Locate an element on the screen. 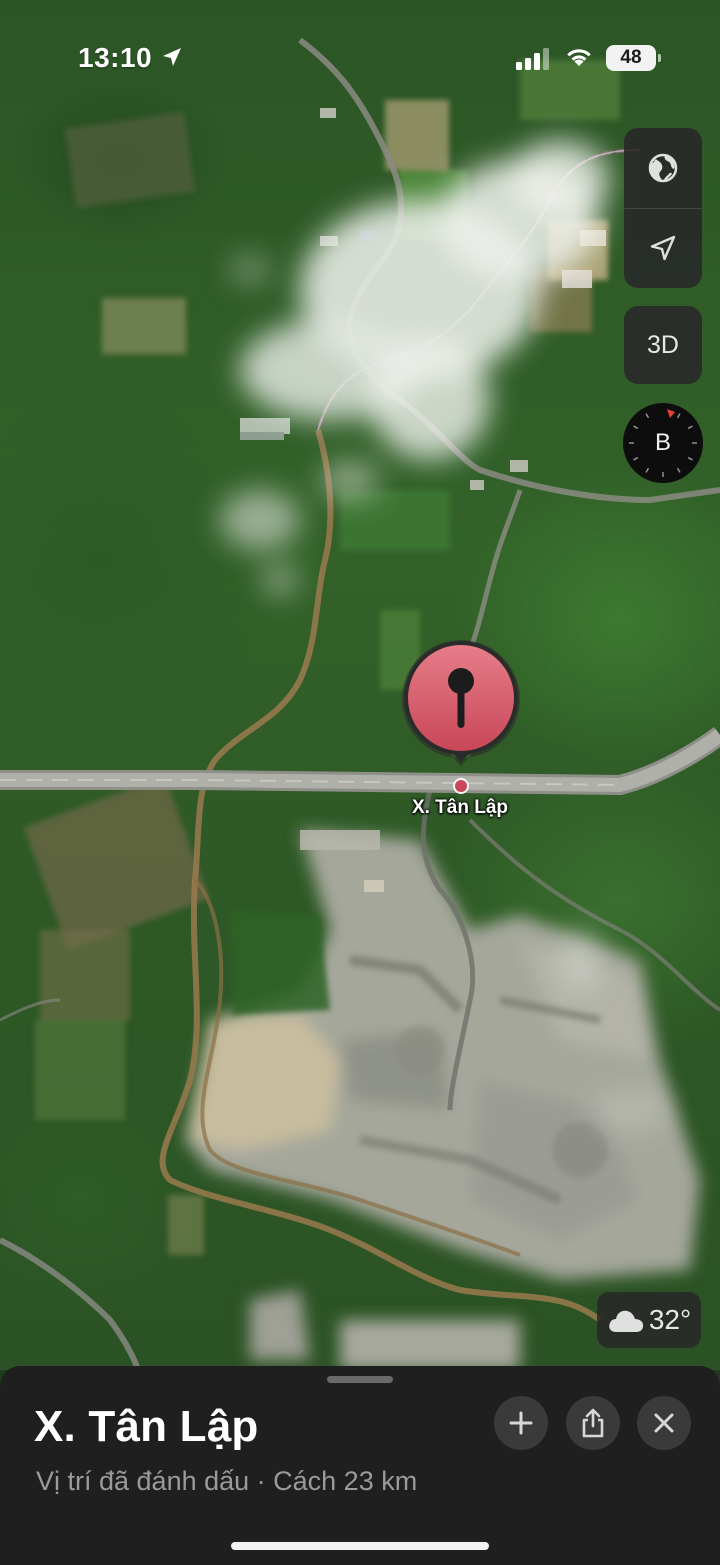  cloud-icon is located at coordinates (626, 1321).